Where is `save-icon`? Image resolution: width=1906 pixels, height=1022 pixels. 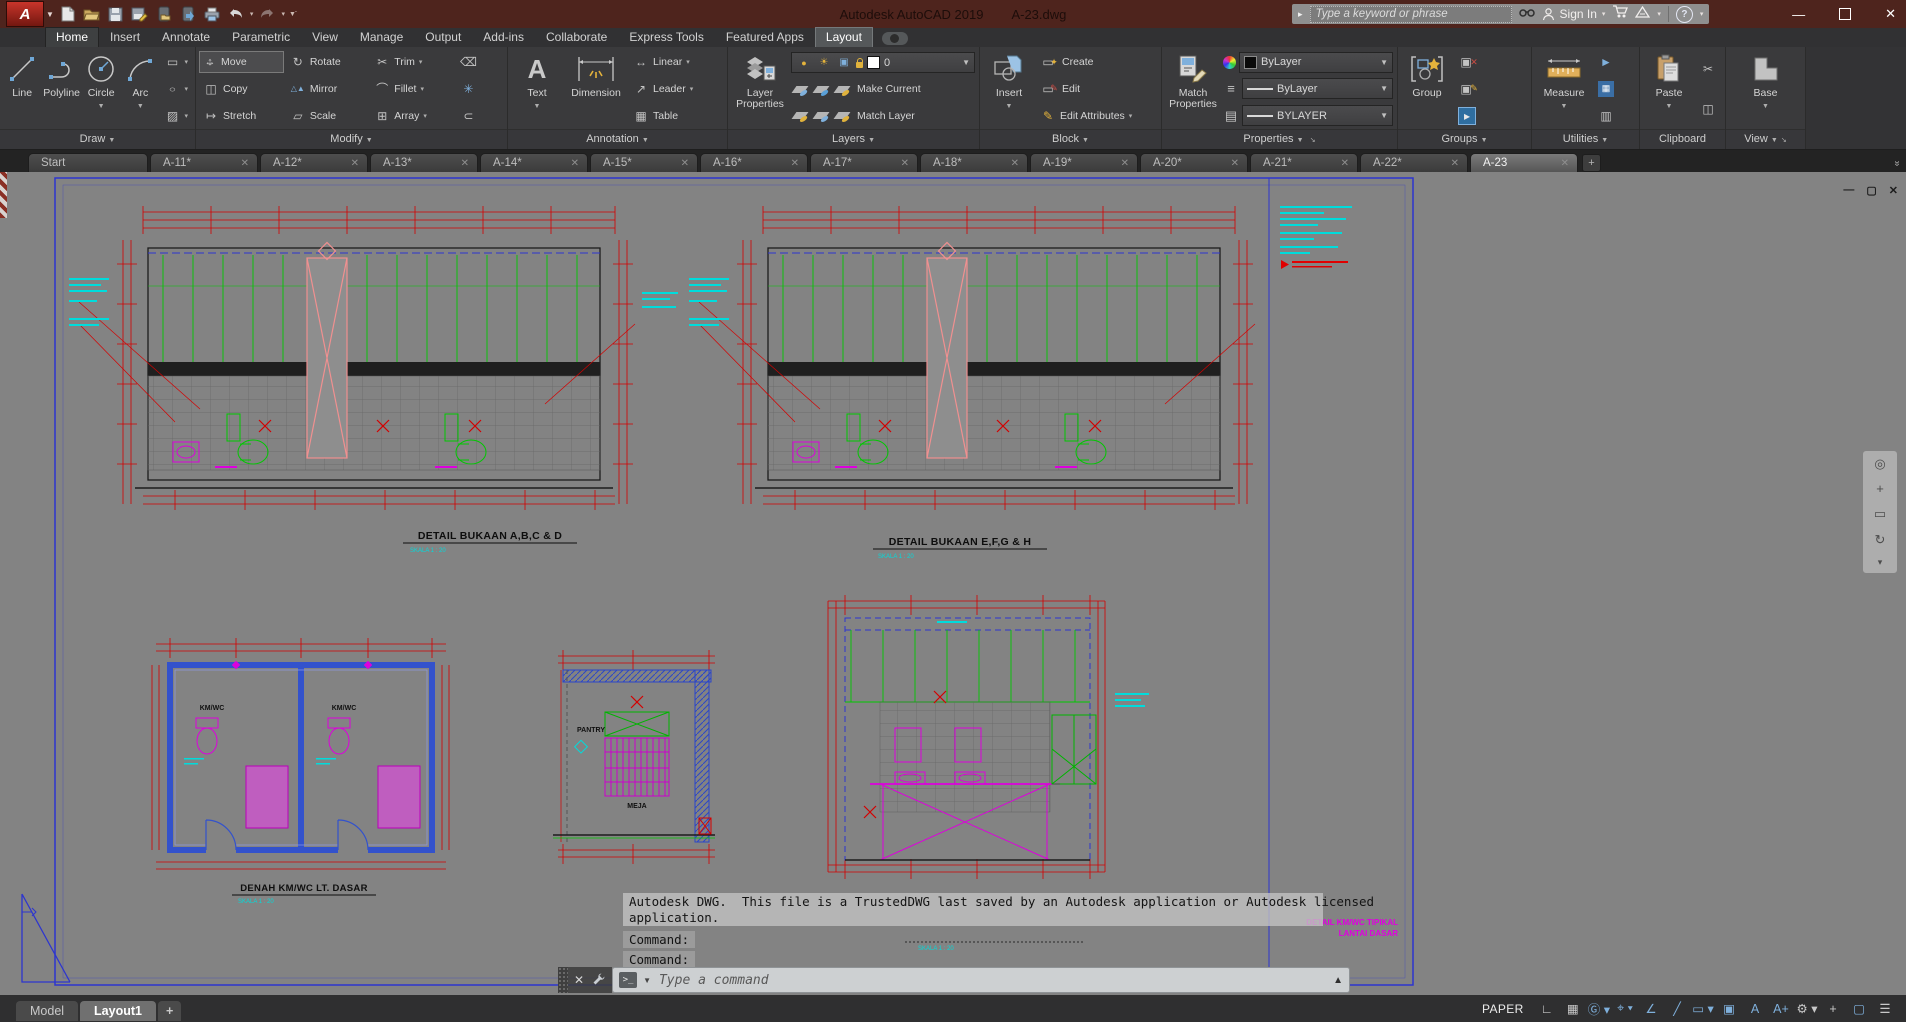 save-icon is located at coordinates (116, 14).